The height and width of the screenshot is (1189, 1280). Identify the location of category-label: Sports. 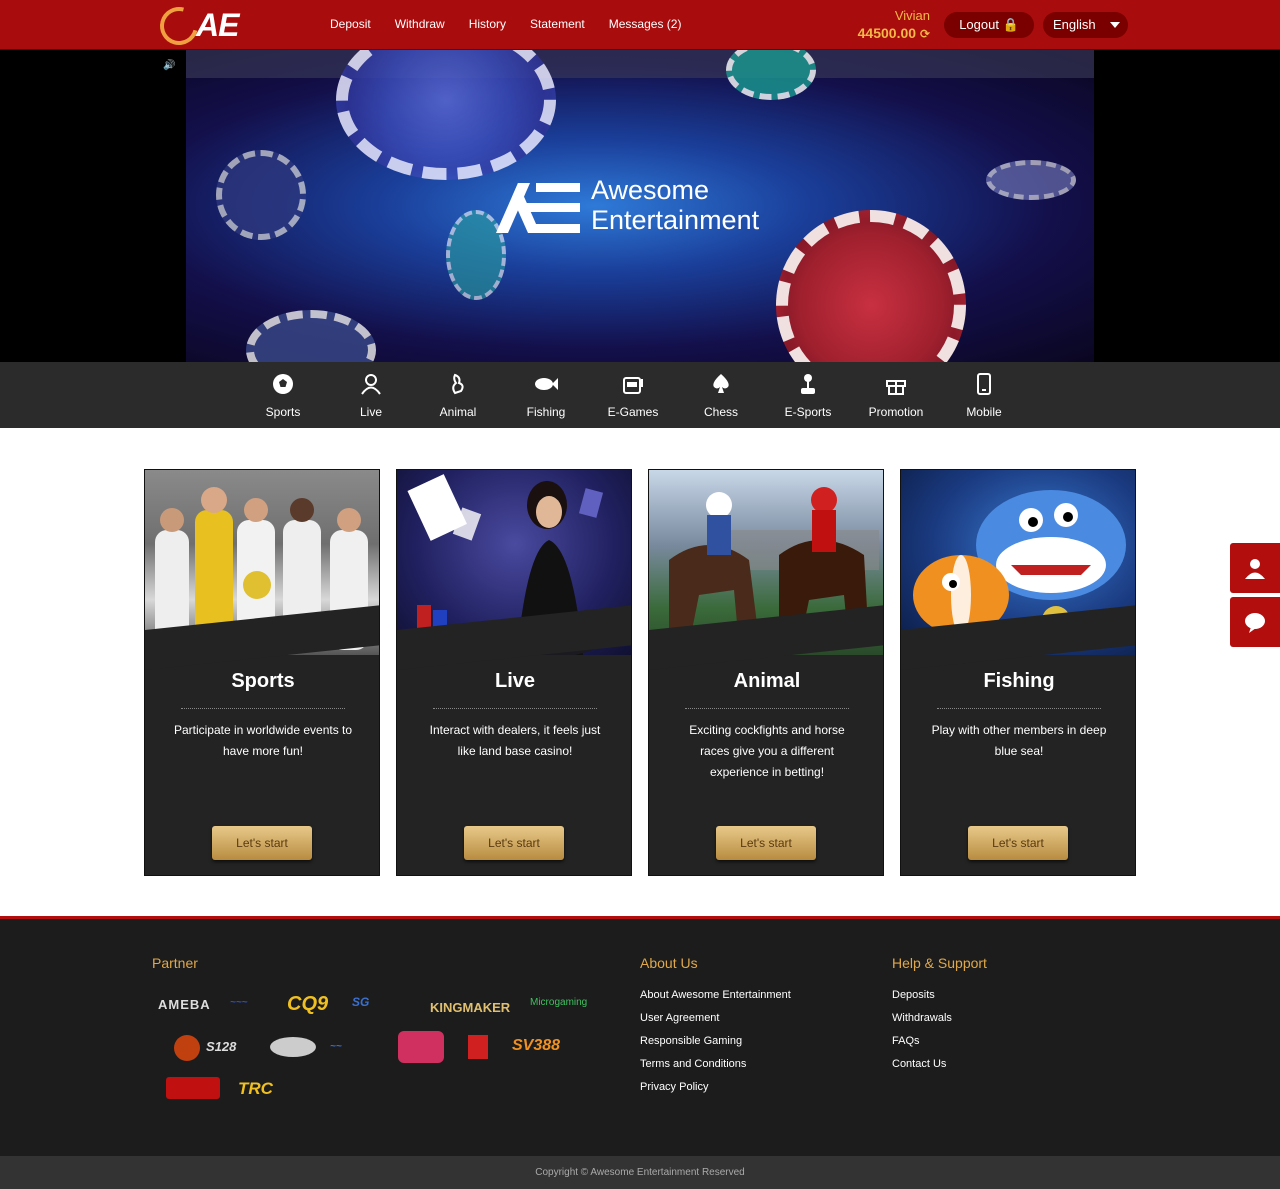
(283, 412).